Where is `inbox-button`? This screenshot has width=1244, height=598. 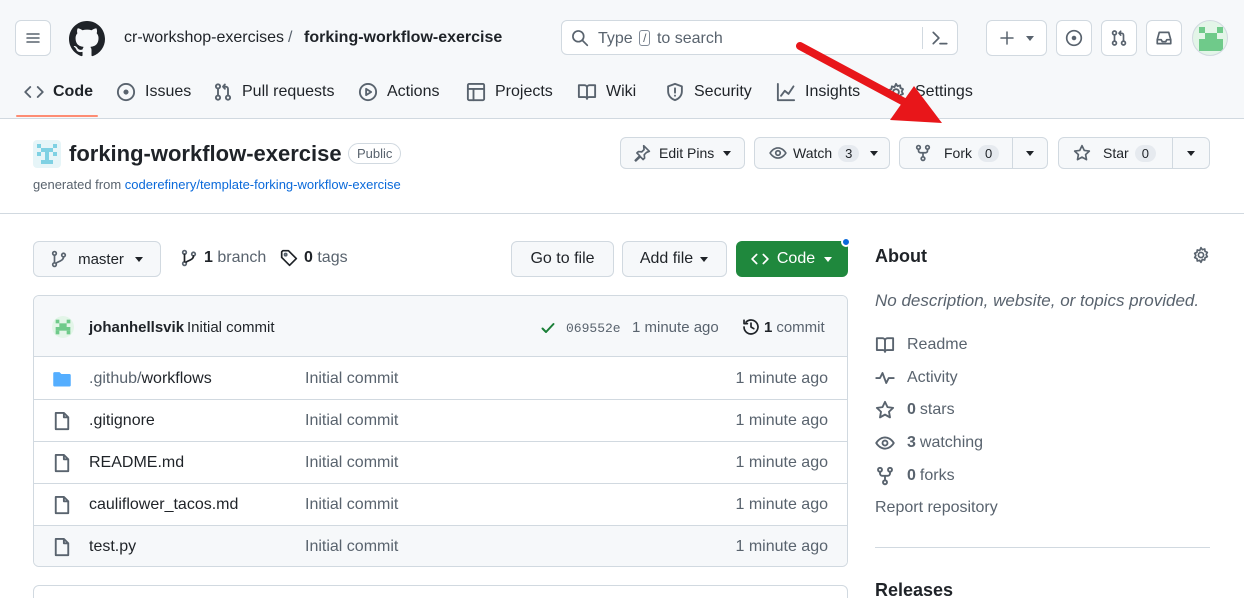 inbox-button is located at coordinates (1164, 38).